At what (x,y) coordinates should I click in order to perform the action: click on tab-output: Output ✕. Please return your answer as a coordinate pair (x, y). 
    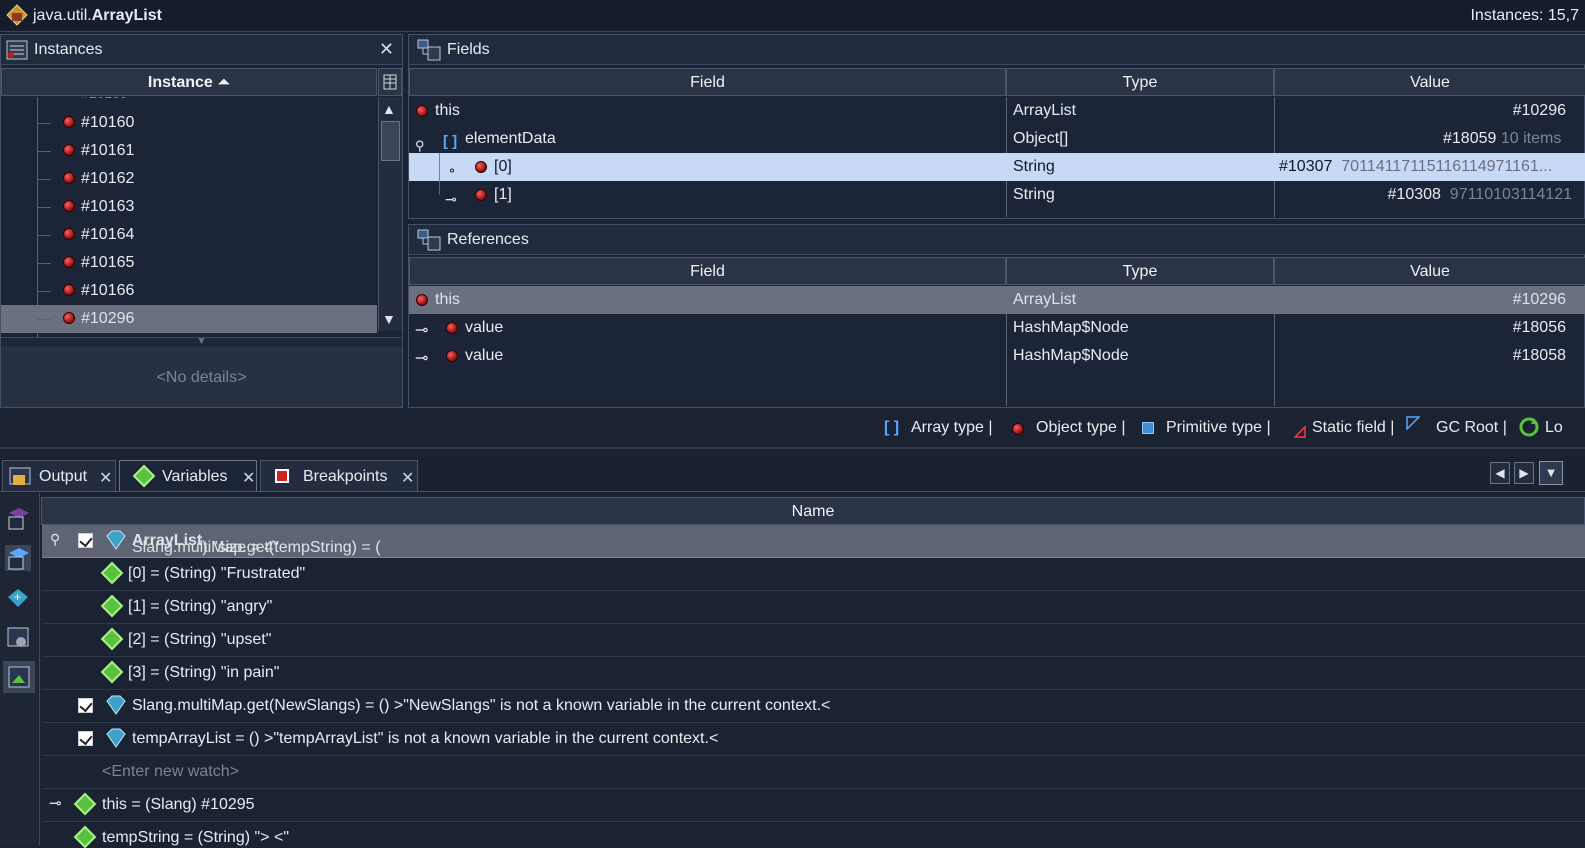
    Looking at the image, I should click on (59, 475).